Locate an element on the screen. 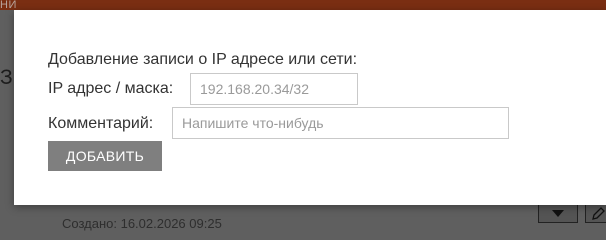 The width and height of the screenshot is (606, 240). caret-down-icon is located at coordinates (558, 213).